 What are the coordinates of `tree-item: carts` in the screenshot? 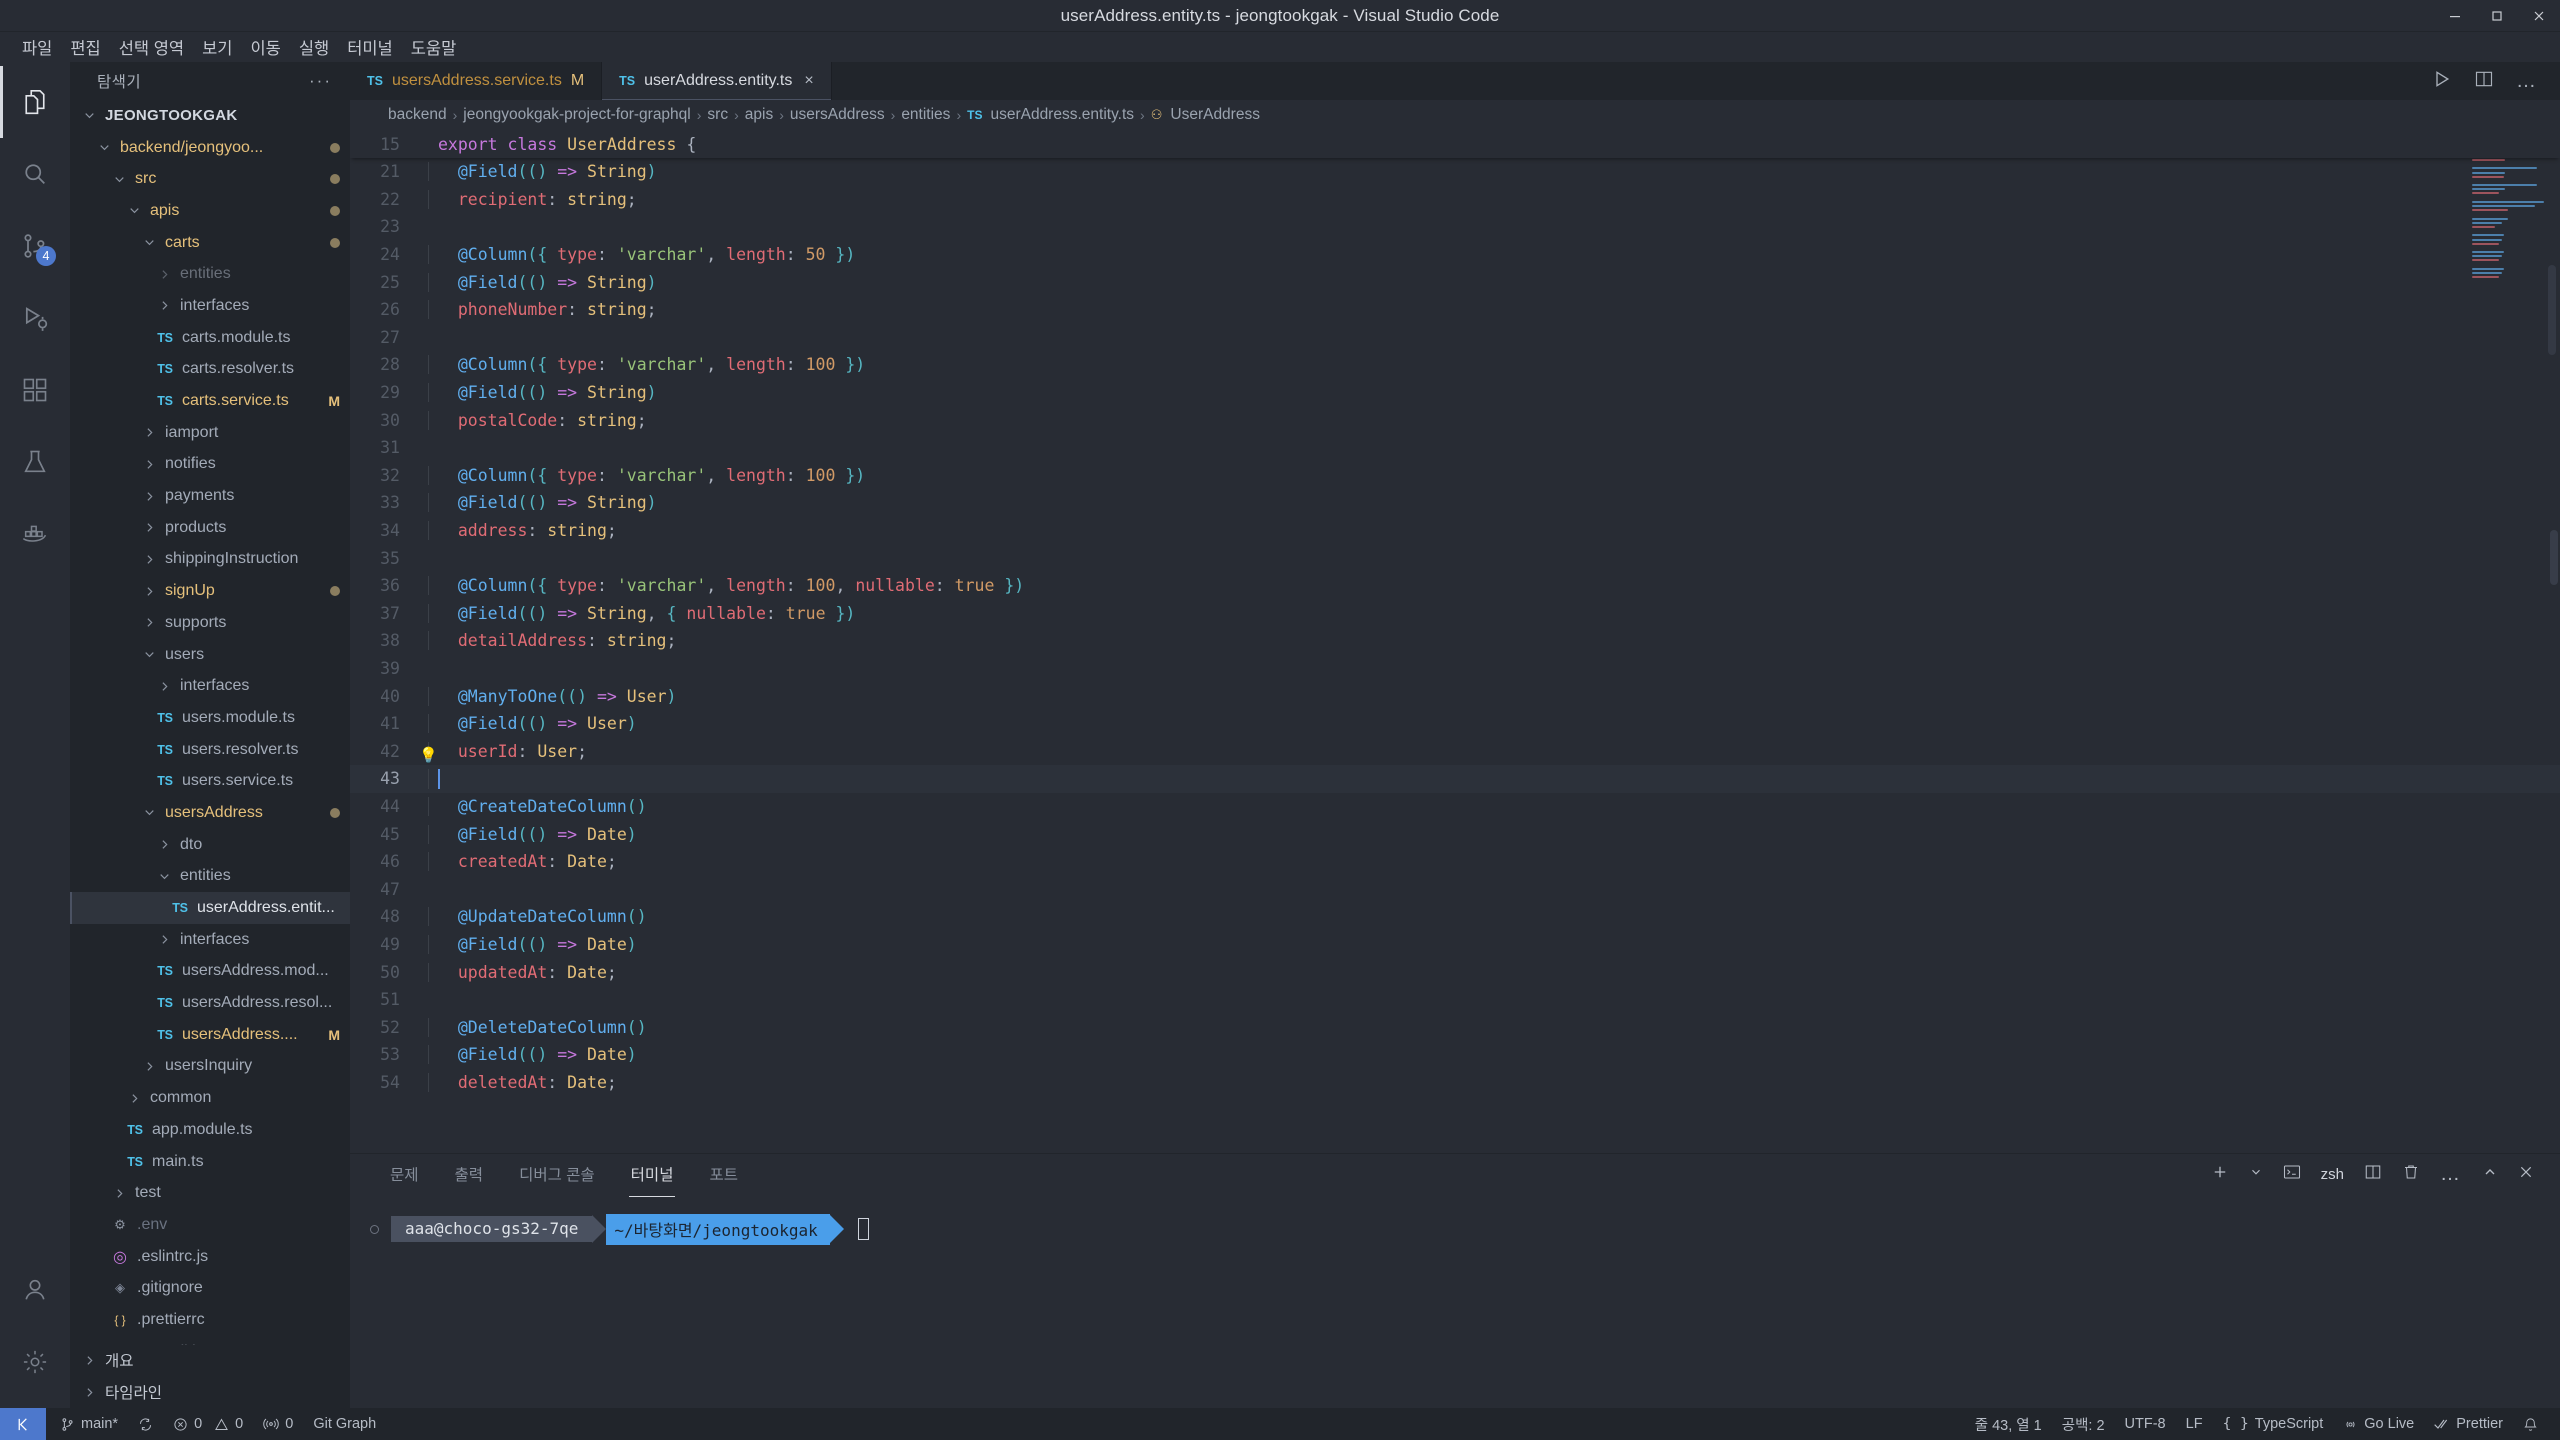 It's located at (210, 243).